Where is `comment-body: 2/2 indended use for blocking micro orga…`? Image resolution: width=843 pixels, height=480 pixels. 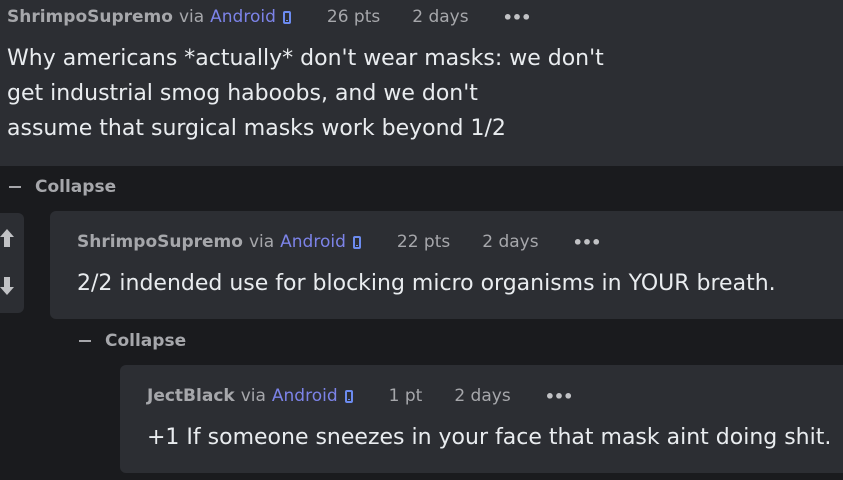 comment-body: 2/2 indended use for blocking micro orga… is located at coordinates (426, 283).